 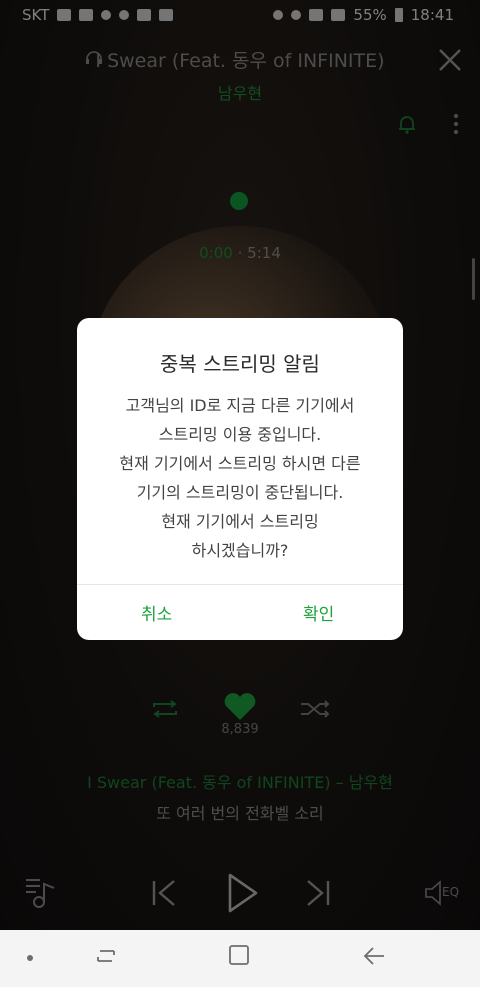 I want to click on dialog-message-line: 고객님의 ID로 지금 다른 기기에서, so click(x=240, y=405).